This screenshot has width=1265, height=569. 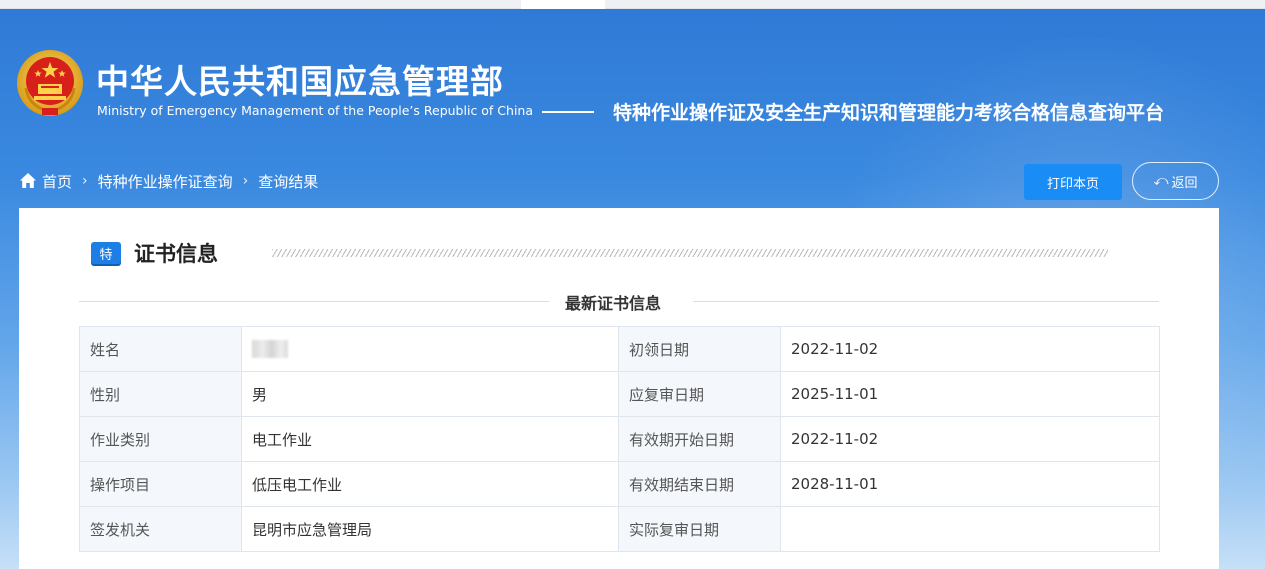 I want to click on title-divider, so click(x=568, y=112).